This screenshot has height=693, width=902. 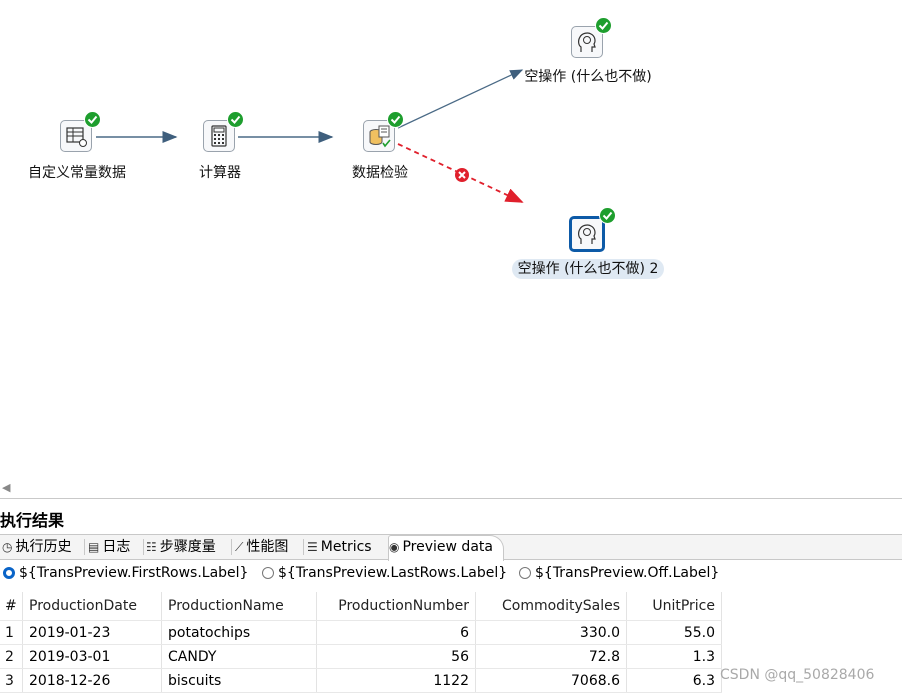 I want to click on step-label: 空操作 (什么也不做) 2, so click(x=588, y=268).